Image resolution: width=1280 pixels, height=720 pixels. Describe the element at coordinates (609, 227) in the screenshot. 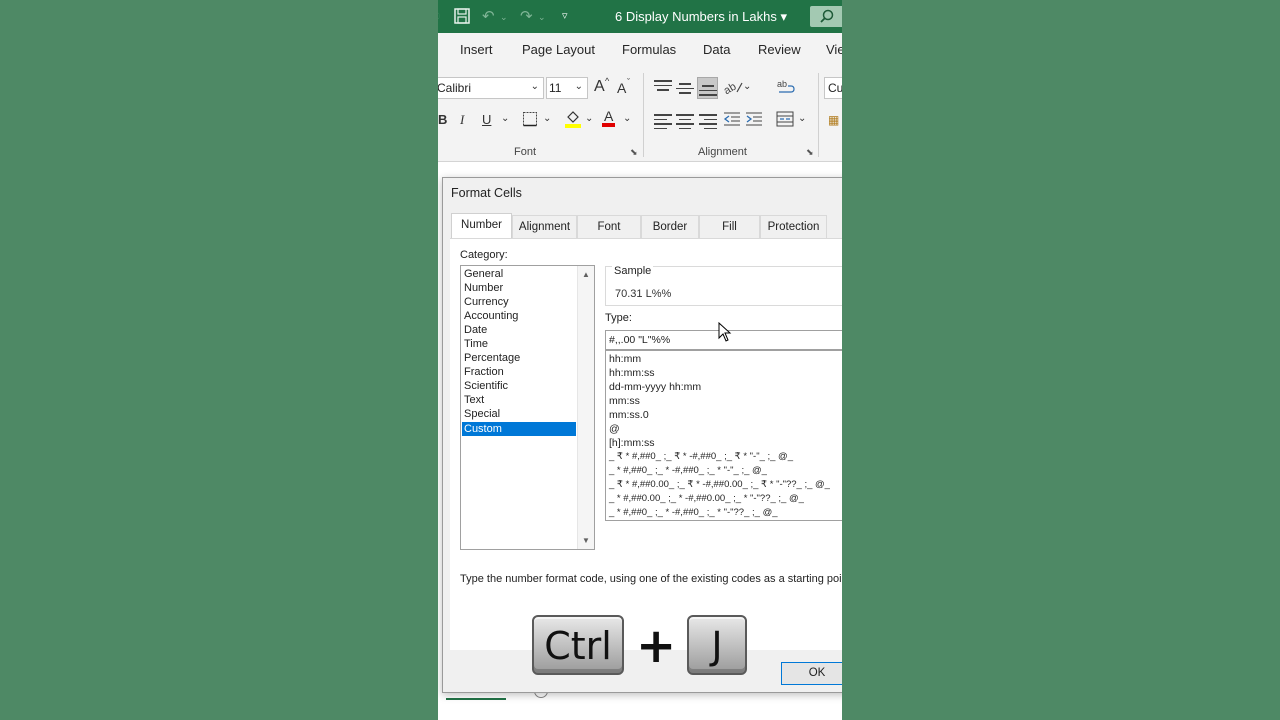

I see `tab-font: Font` at that location.